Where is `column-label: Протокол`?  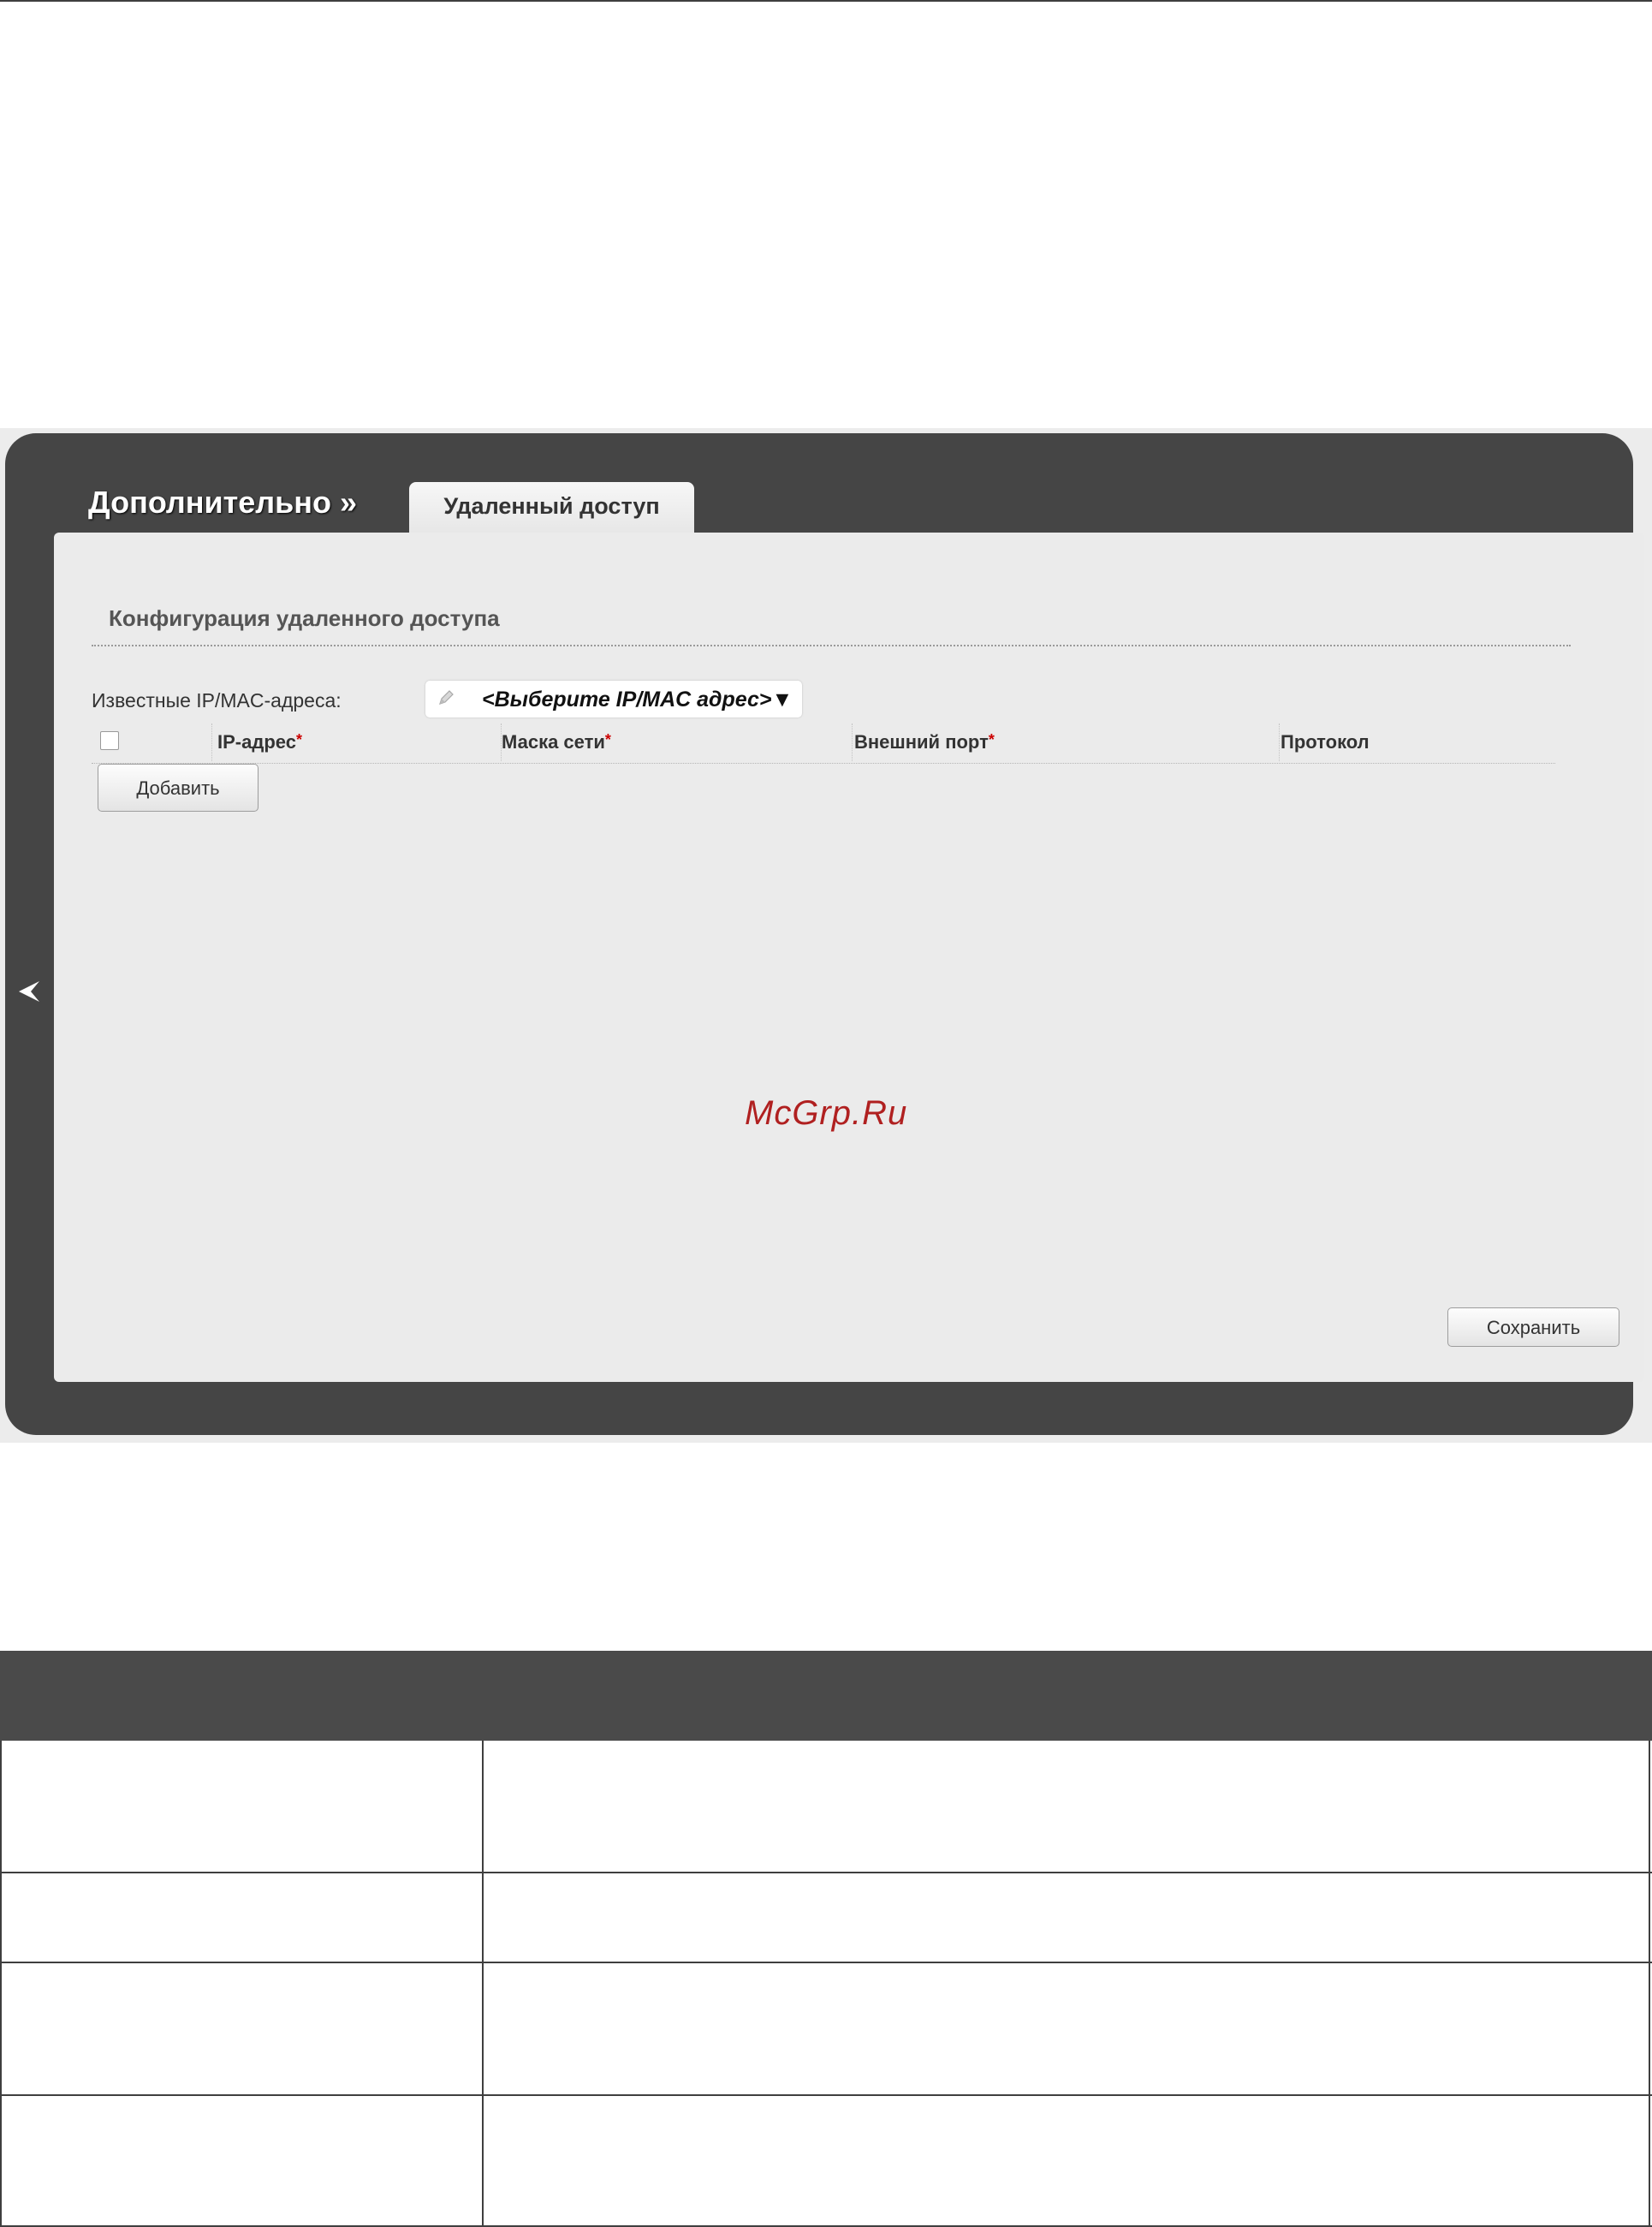
column-label: Протокол is located at coordinates (1325, 742).